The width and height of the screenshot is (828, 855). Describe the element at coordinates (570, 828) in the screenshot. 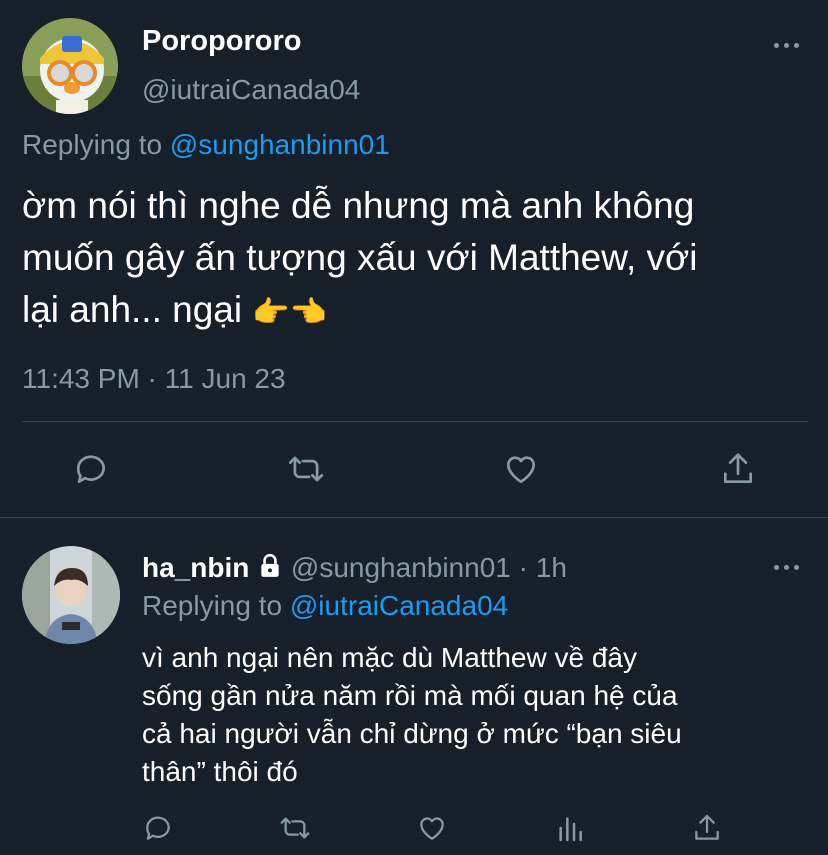

I see `analytics-icon` at that location.